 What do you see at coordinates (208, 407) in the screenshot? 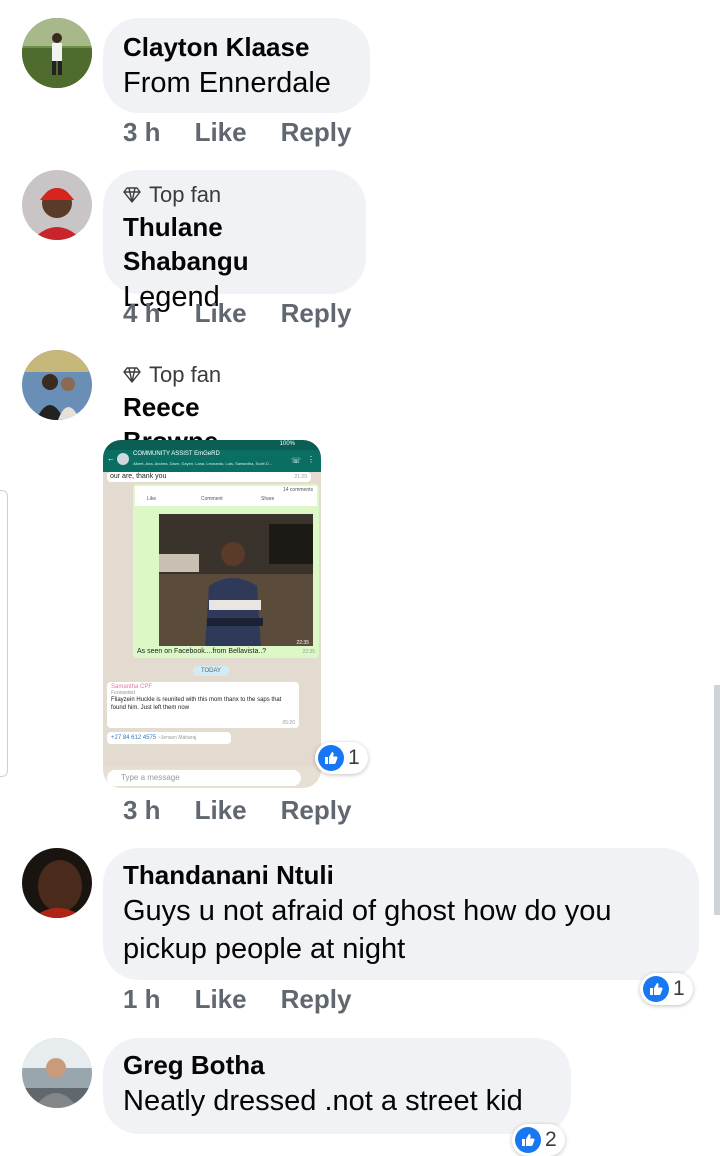
I see `comment-header: Top fan Reece Browne` at bounding box center [208, 407].